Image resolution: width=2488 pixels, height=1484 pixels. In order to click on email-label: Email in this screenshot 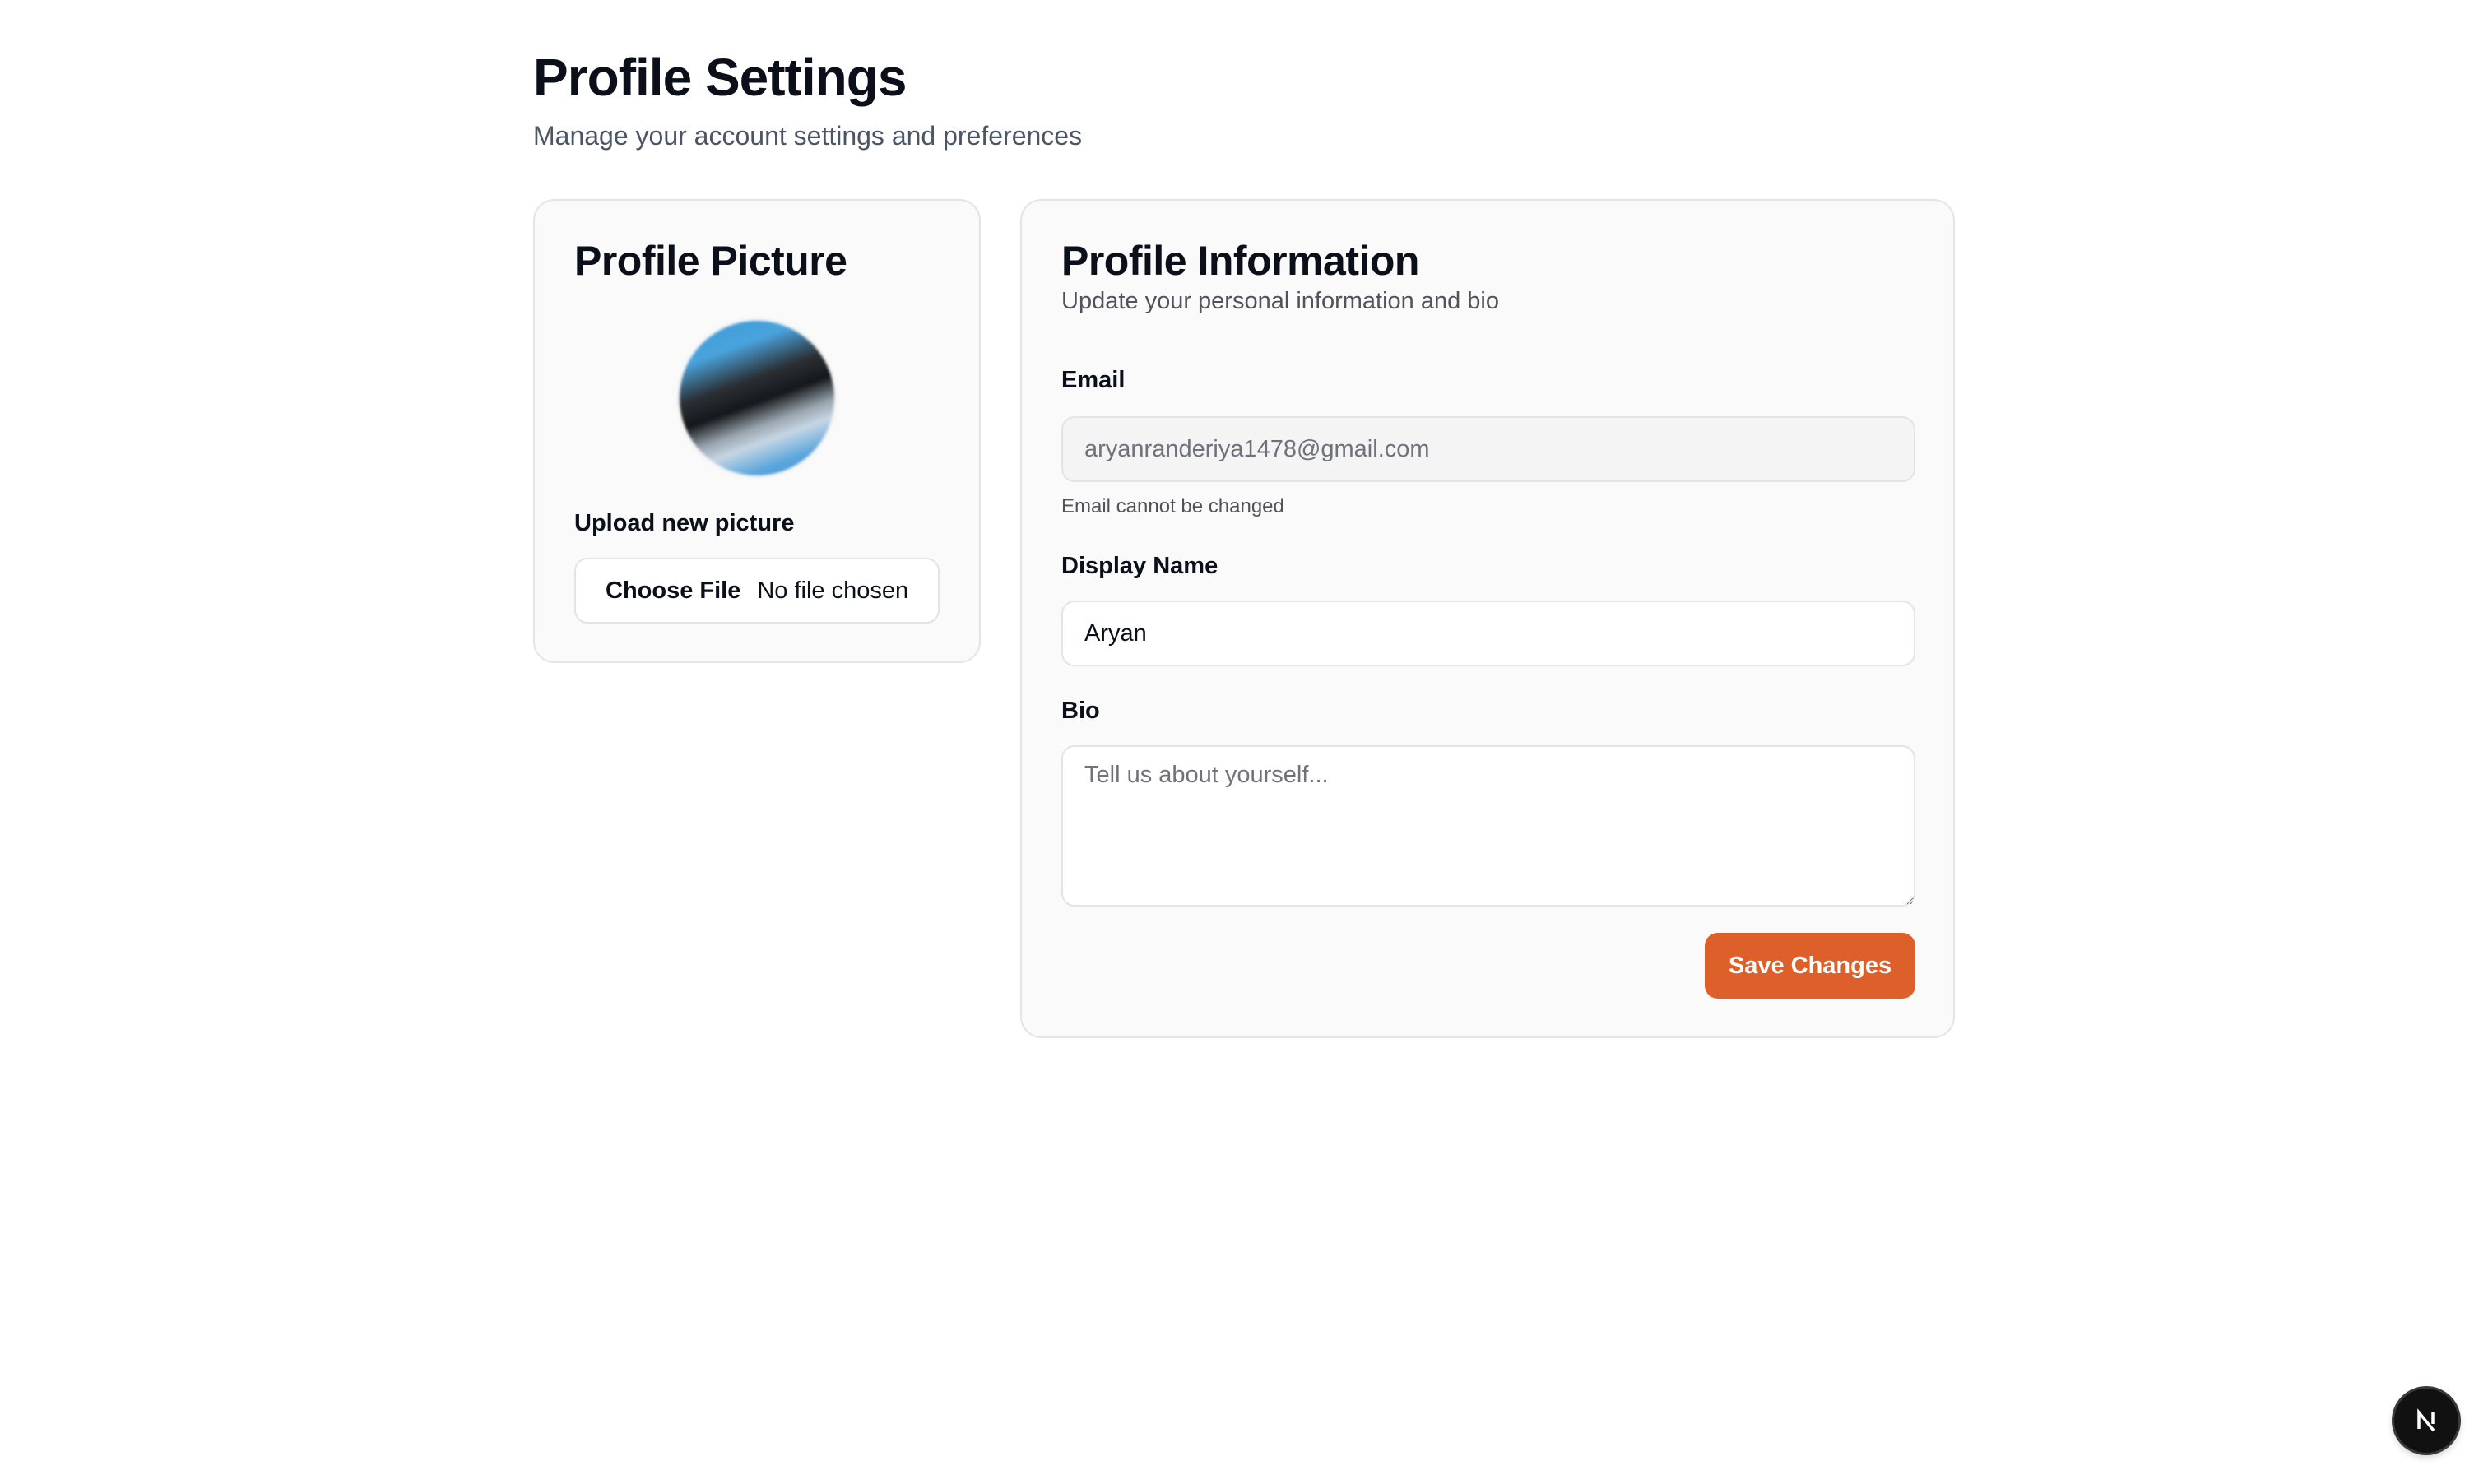, I will do `click(1094, 380)`.